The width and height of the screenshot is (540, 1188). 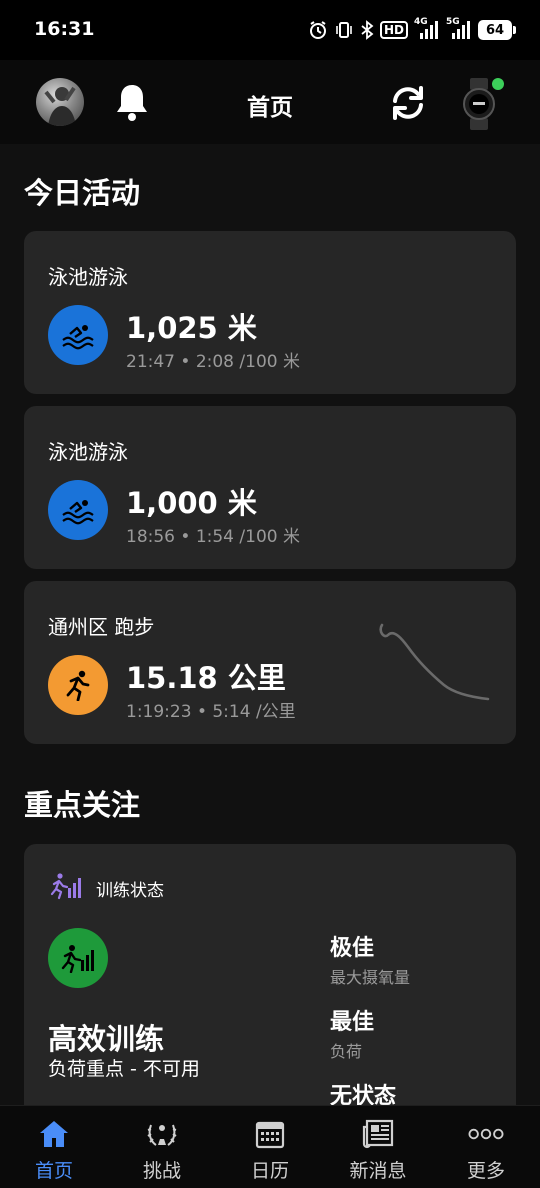 What do you see at coordinates (66, 886) in the screenshot?
I see `training-status-icon` at bounding box center [66, 886].